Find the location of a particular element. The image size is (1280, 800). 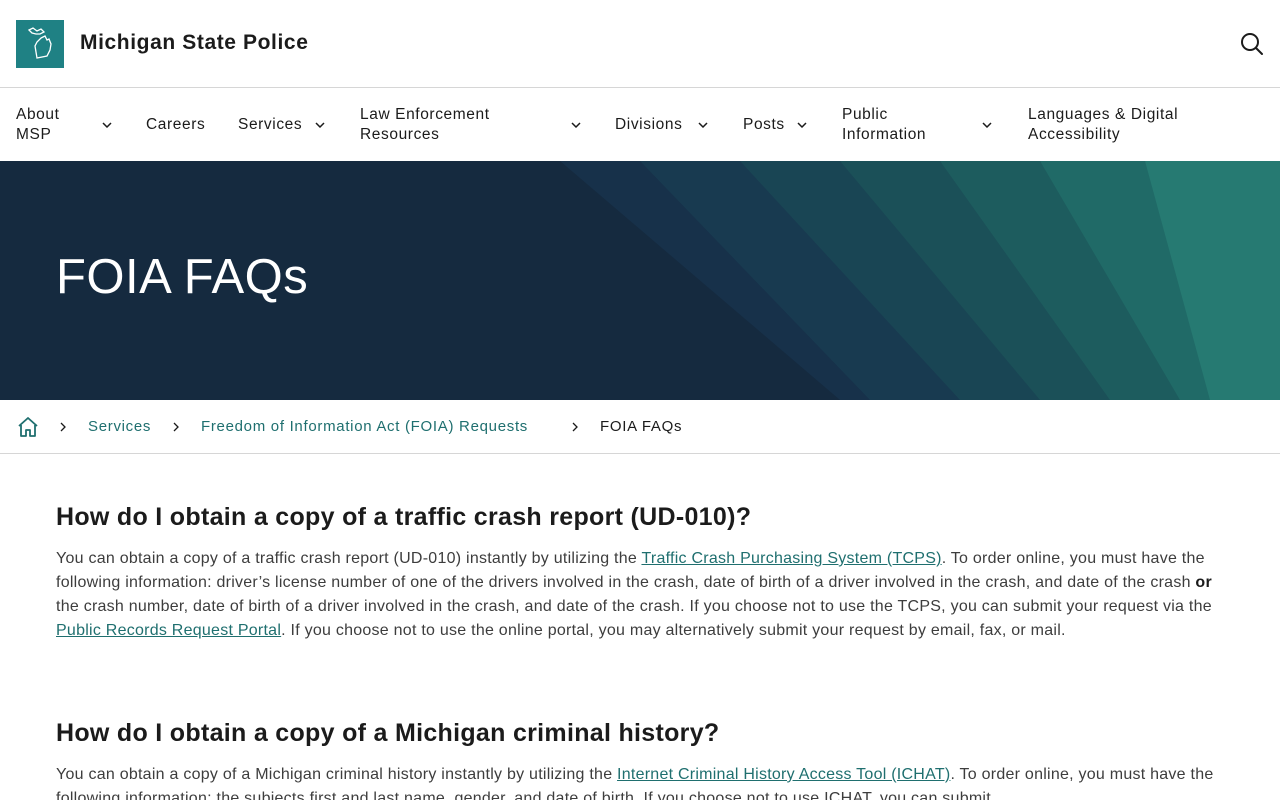

nav-label: About MSP is located at coordinates (38, 125).